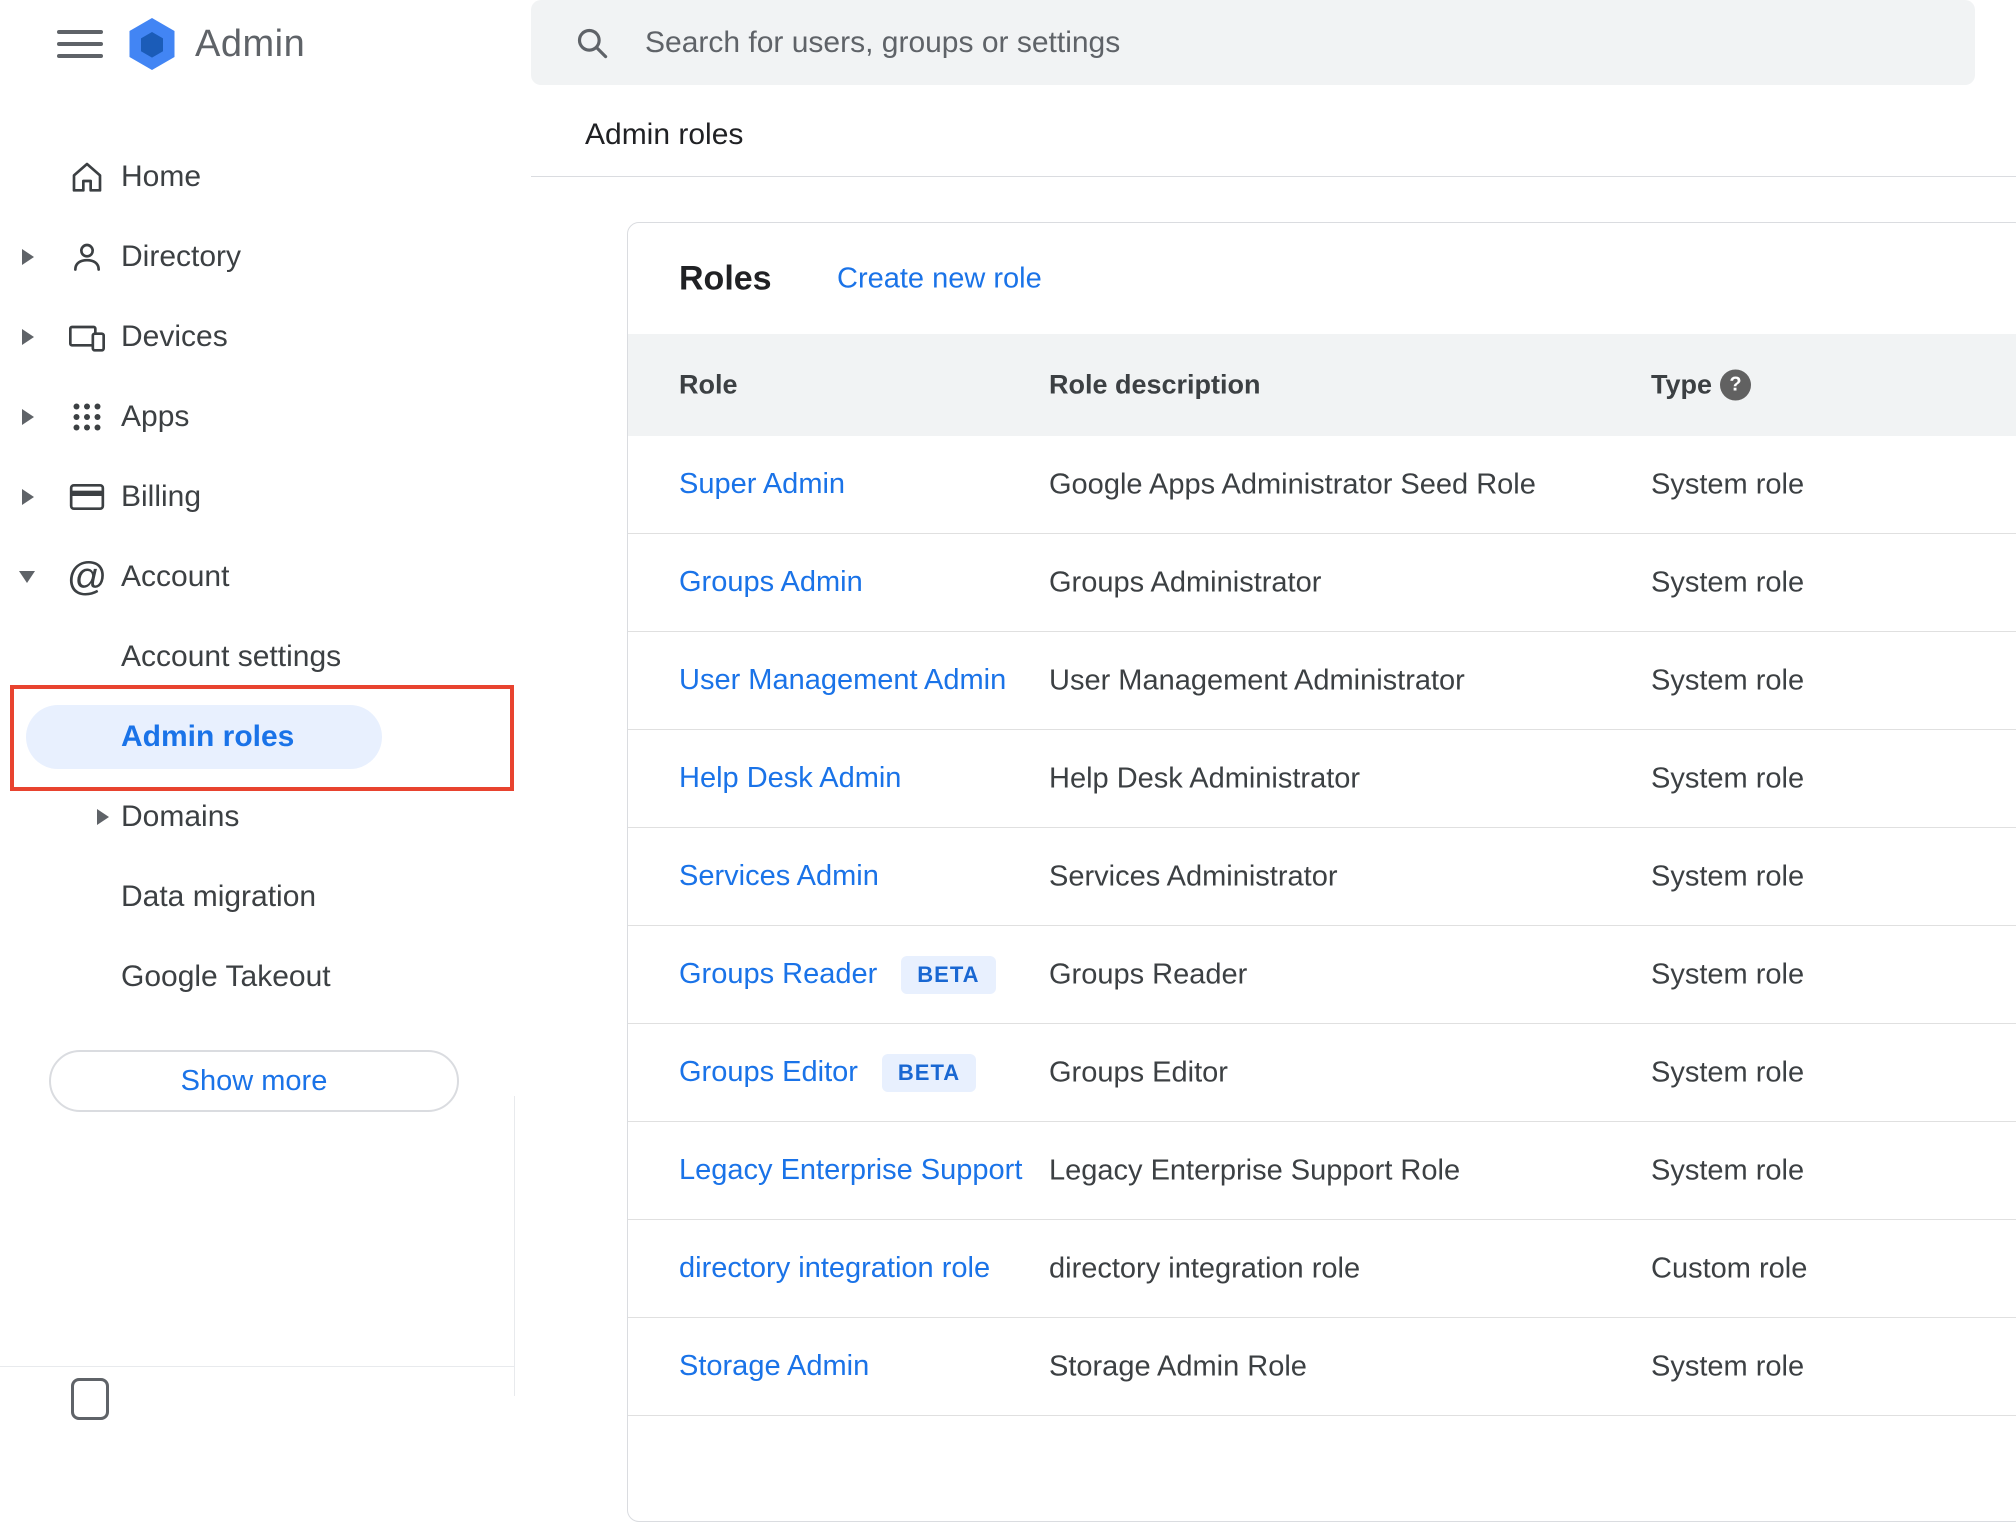 Image resolution: width=2016 pixels, height=1522 pixels. Describe the element at coordinates (257, 257) in the screenshot. I see `sidebar-item-directory: Directory` at that location.